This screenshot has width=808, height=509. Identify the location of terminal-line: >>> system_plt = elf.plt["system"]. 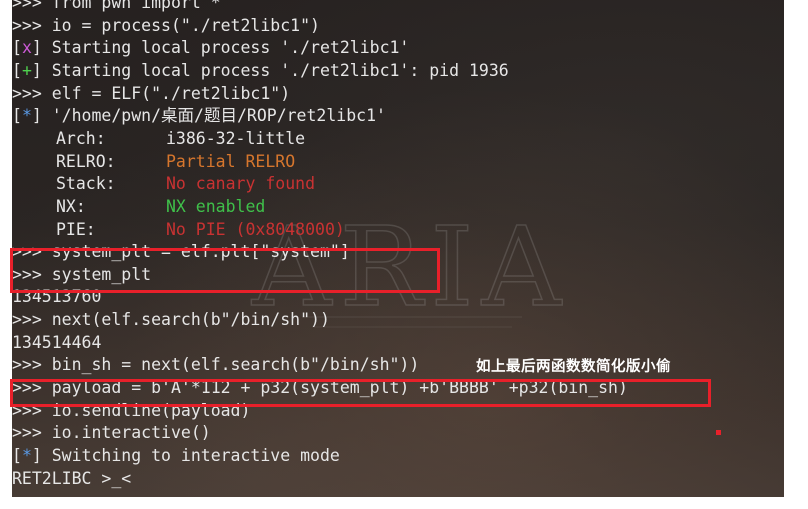
(398, 252).